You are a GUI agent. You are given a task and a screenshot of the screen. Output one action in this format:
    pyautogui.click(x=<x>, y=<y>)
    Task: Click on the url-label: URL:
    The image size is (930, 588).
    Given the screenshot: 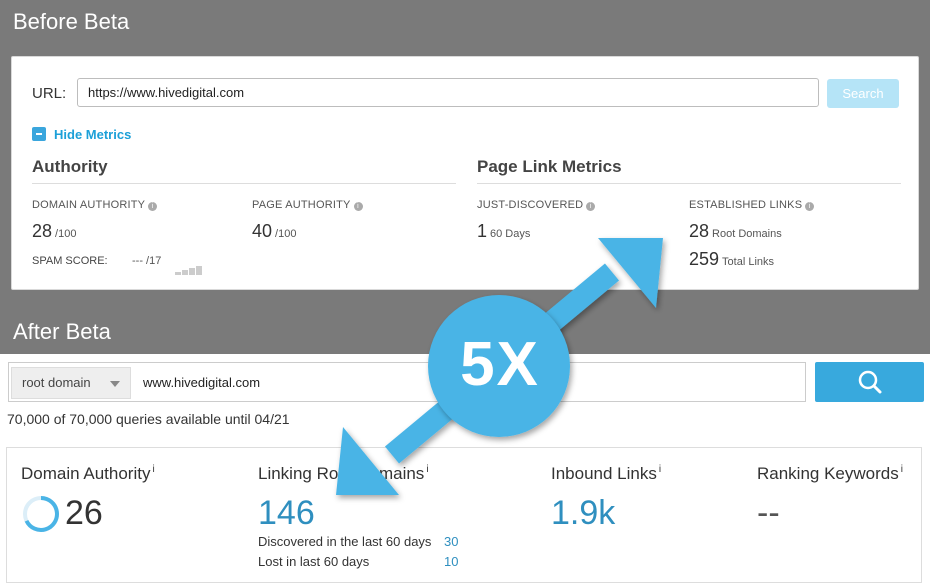 What is the action you would take?
    pyautogui.click(x=49, y=93)
    